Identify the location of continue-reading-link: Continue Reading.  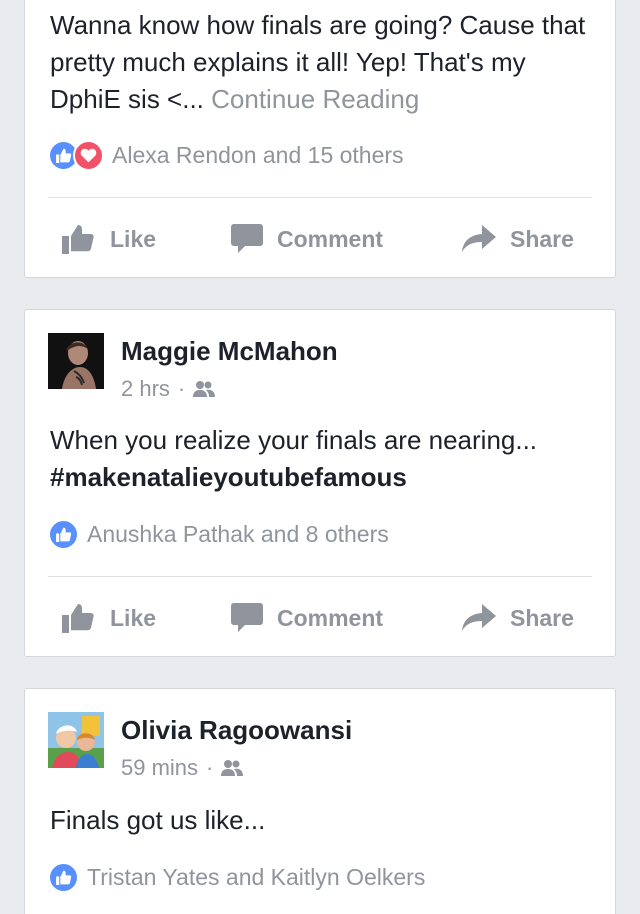
(315, 99).